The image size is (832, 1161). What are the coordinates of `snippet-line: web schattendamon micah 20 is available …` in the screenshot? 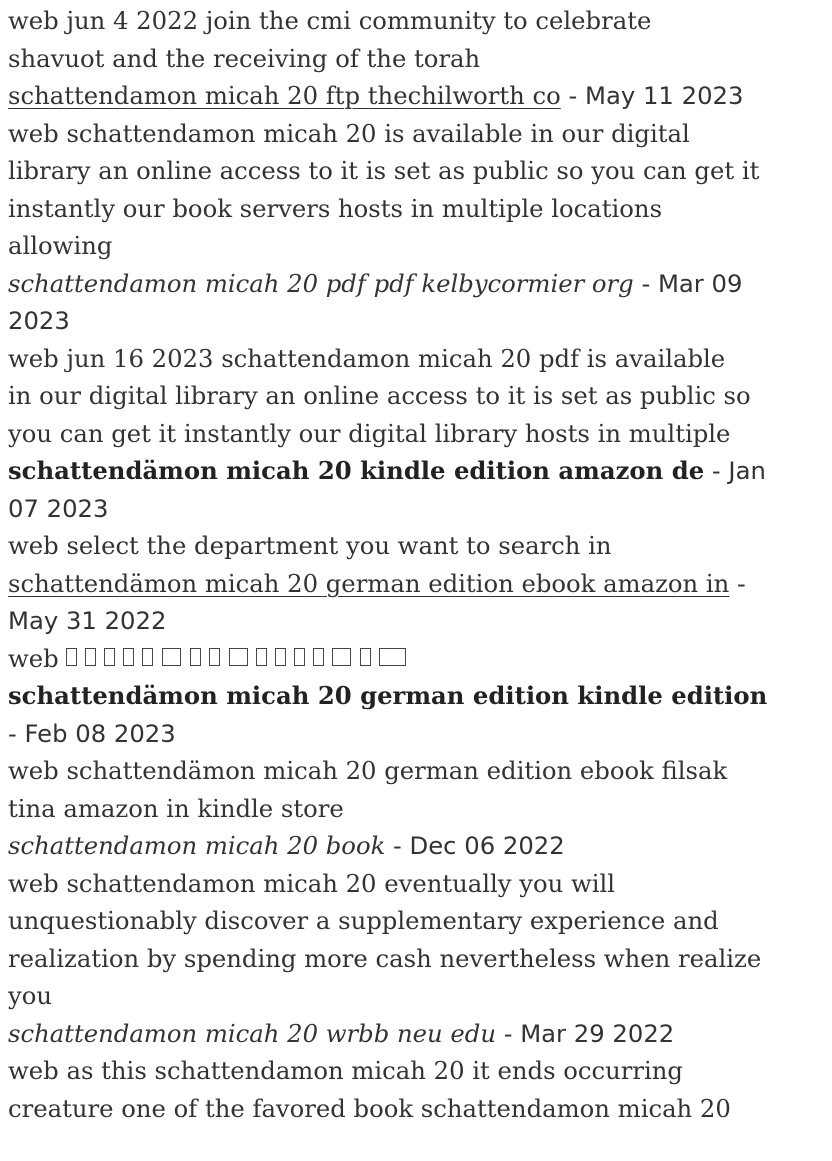 It's located at (349, 133).